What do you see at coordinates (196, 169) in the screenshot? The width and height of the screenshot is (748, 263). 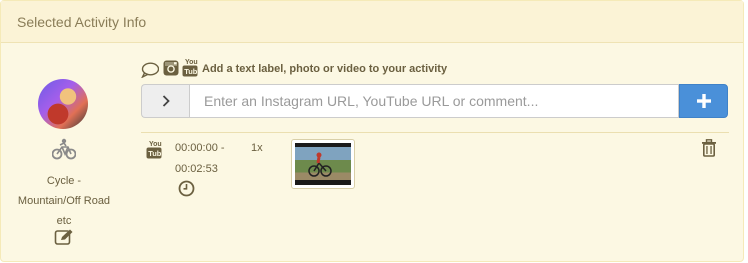 I see `media-time-end: 00:02:53` at bounding box center [196, 169].